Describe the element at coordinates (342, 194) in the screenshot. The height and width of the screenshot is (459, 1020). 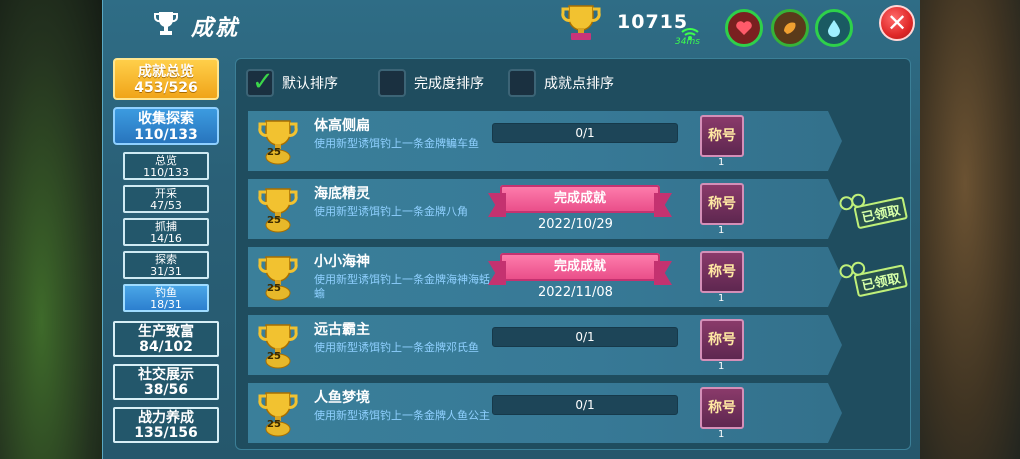
I see `achievement-name: 海底精灵` at that location.